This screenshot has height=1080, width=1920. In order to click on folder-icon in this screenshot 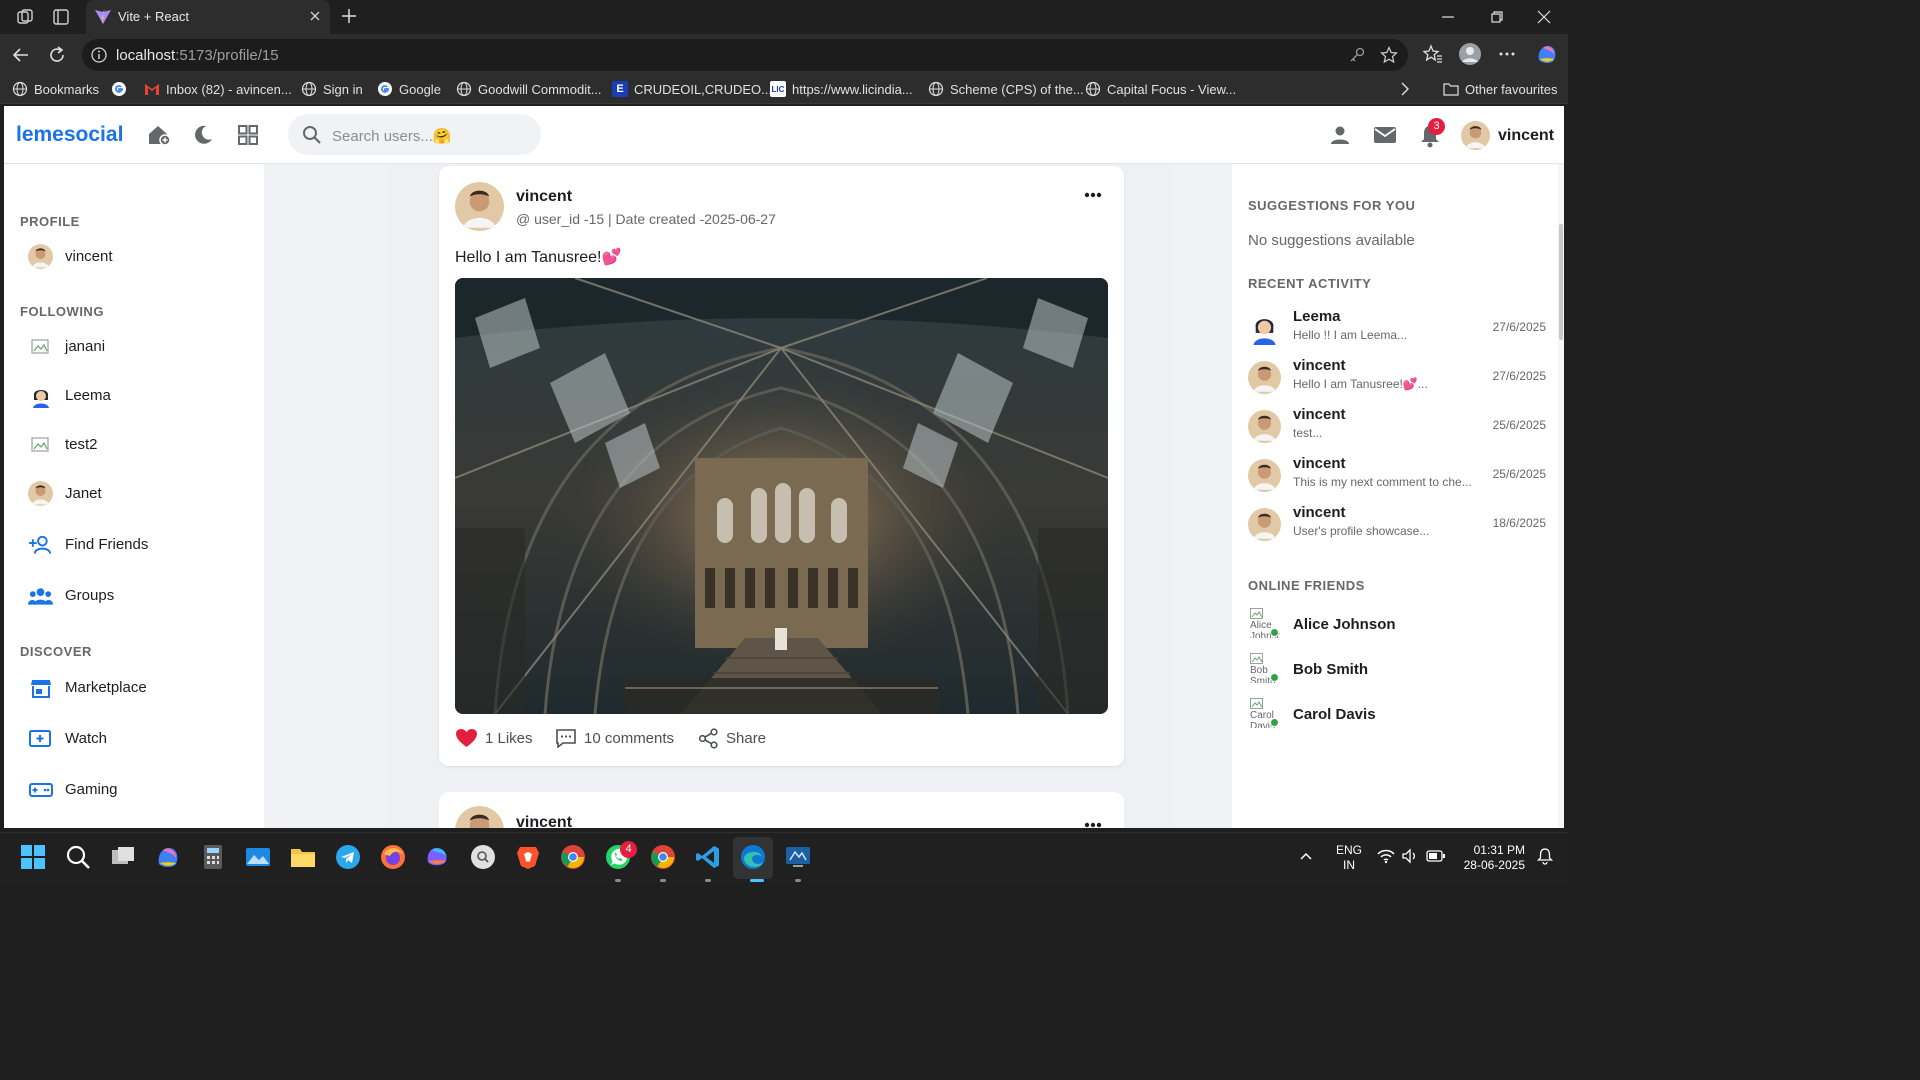, I will do `click(1451, 89)`.